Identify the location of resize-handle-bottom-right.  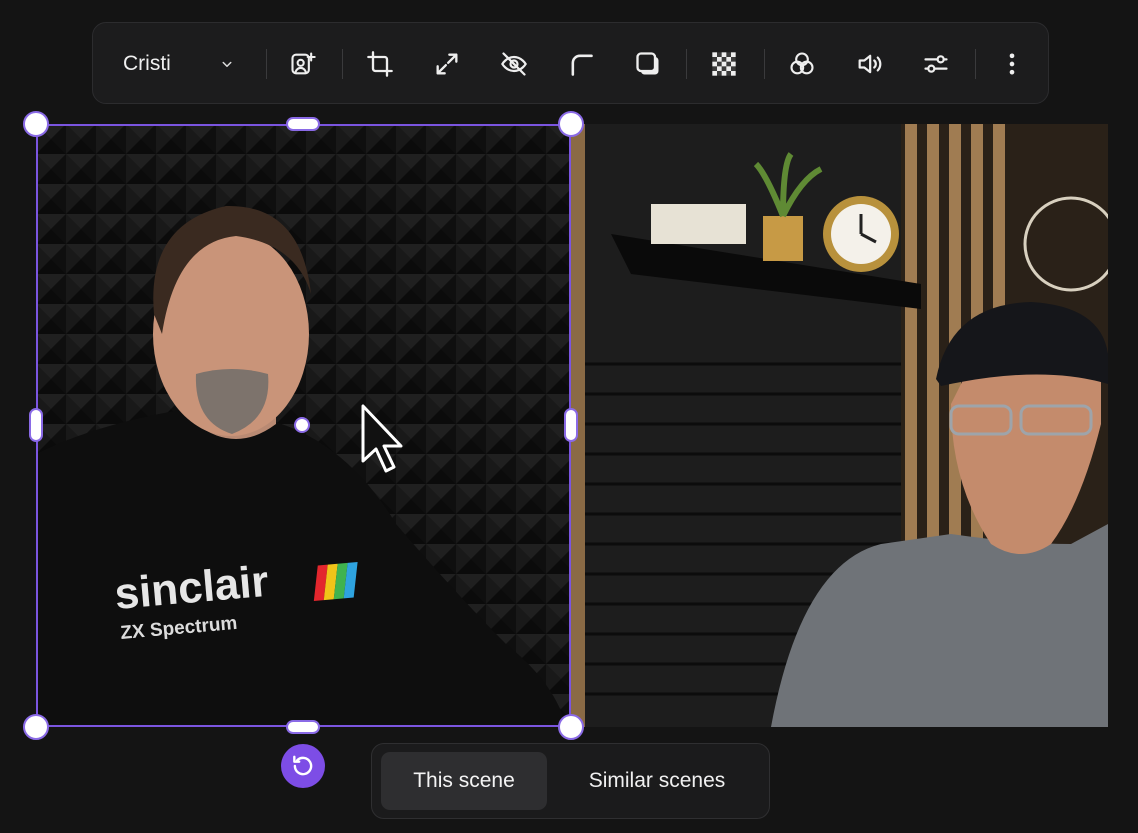
(571, 727).